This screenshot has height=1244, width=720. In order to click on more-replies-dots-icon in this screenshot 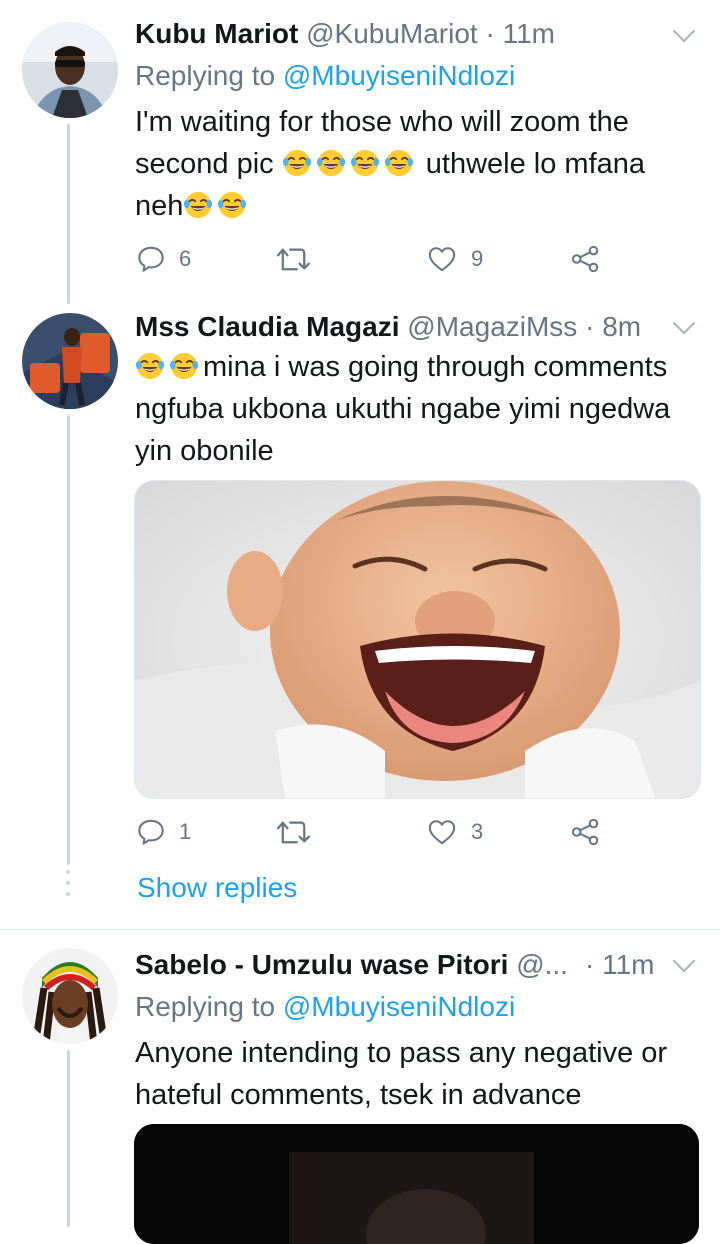, I will do `click(68, 883)`.